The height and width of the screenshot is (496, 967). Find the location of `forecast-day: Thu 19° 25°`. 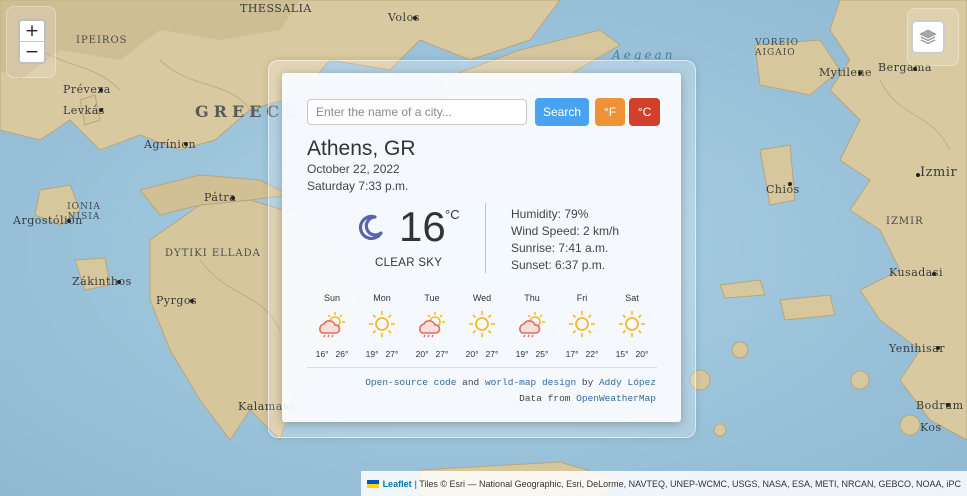

forecast-day: Thu 19° 25° is located at coordinates (532, 326).